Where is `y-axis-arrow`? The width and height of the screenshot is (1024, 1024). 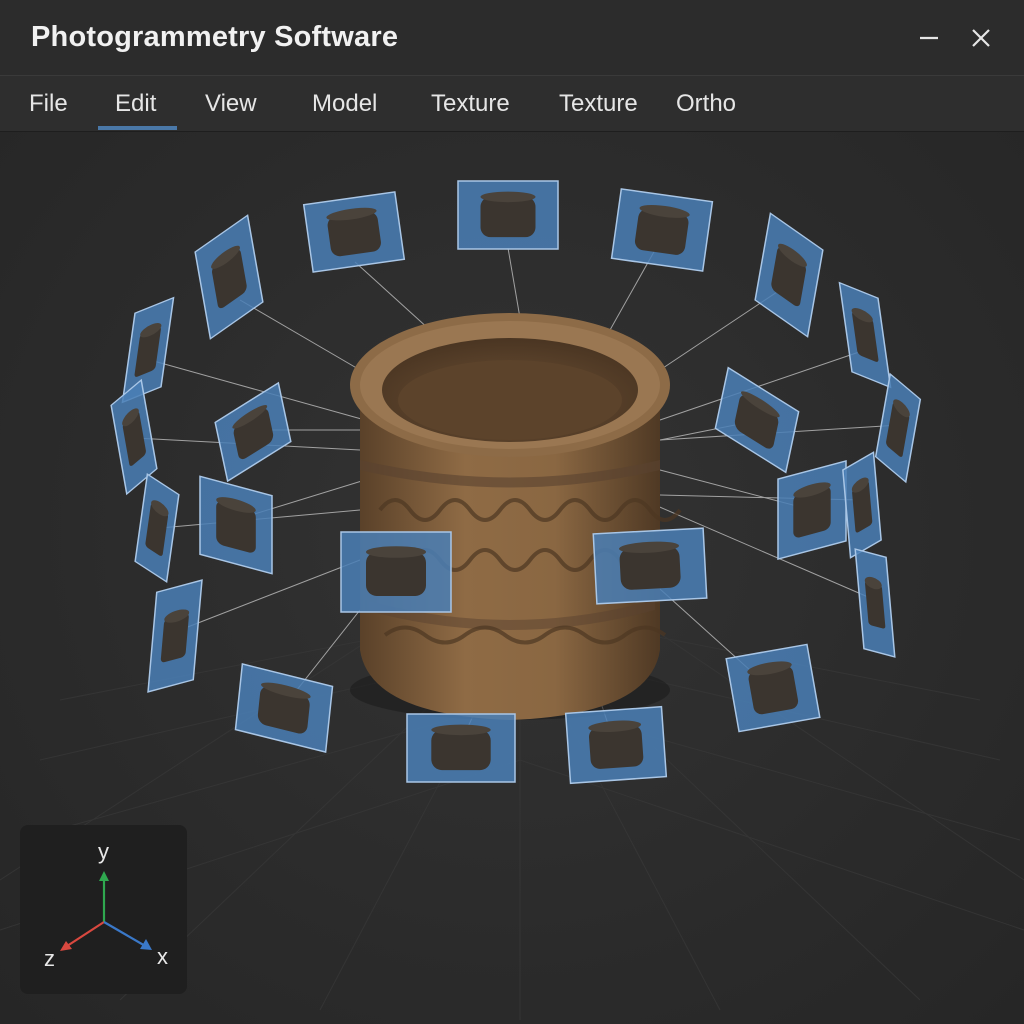 y-axis-arrow is located at coordinates (104, 876).